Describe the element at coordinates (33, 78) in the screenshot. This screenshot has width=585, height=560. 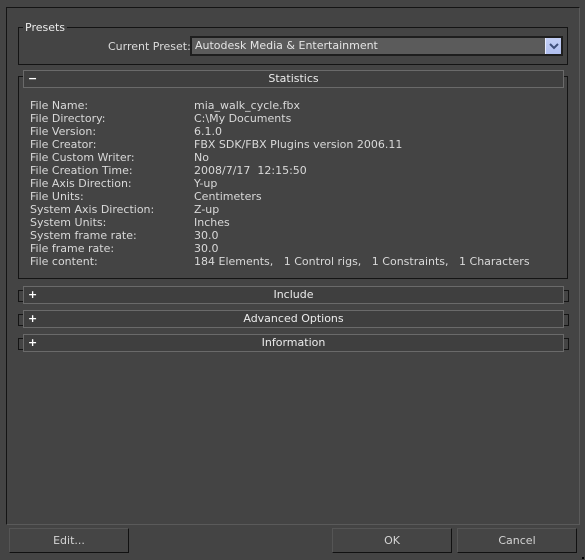
I see `collapse-icon: −` at that location.